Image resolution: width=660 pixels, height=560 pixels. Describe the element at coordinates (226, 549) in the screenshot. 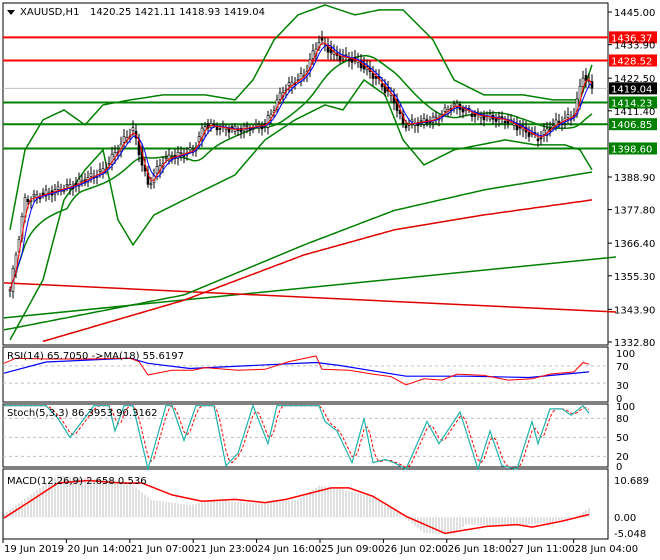

I see `time-tick-label: 21 Jun 23:00` at that location.